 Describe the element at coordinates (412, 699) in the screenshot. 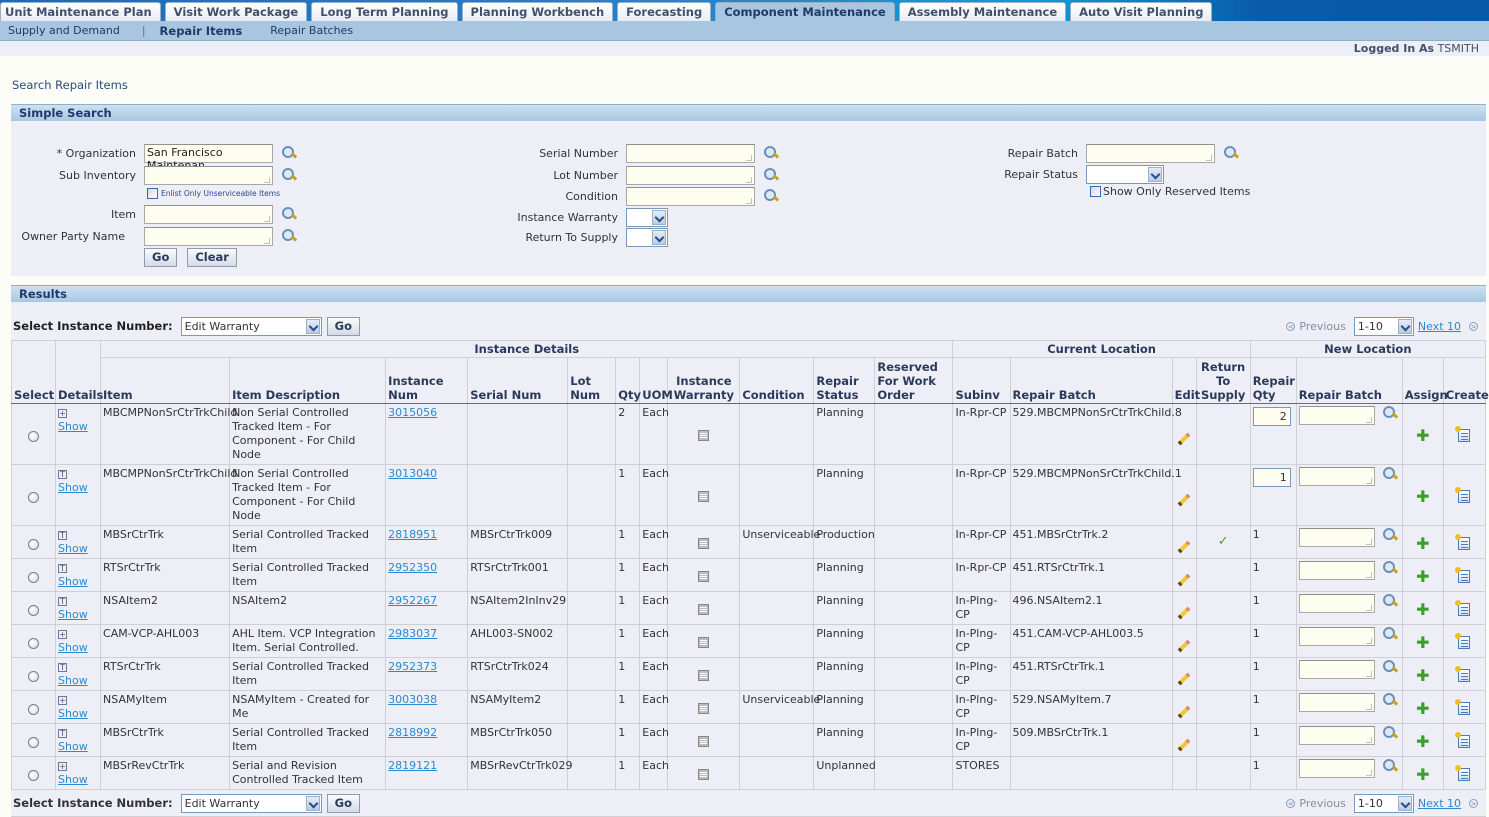

I see `instance-num-link: 3003038` at that location.